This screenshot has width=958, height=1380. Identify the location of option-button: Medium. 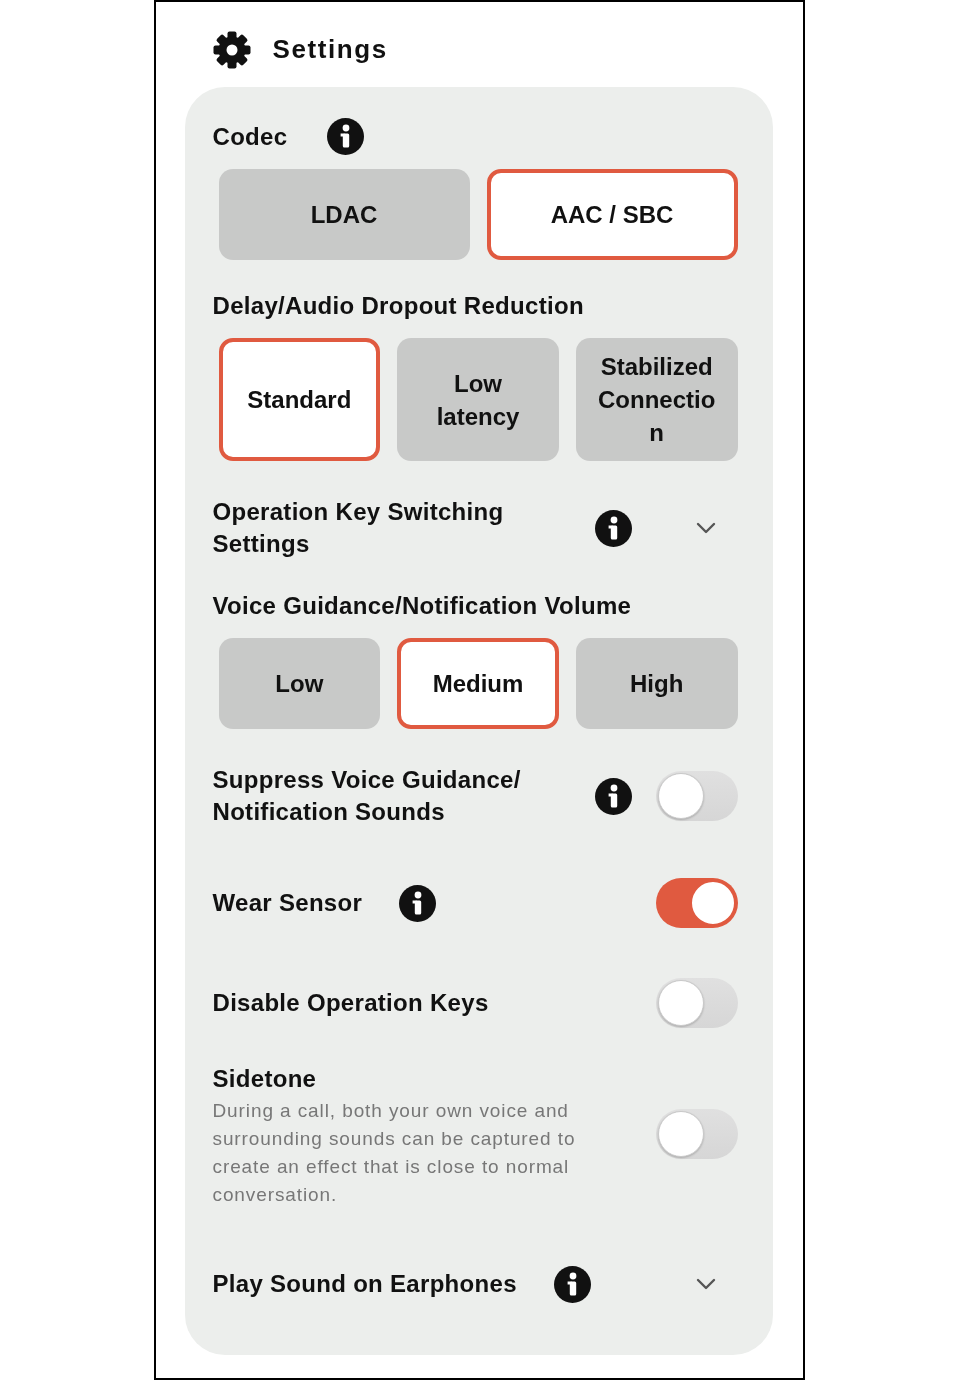
(478, 683).